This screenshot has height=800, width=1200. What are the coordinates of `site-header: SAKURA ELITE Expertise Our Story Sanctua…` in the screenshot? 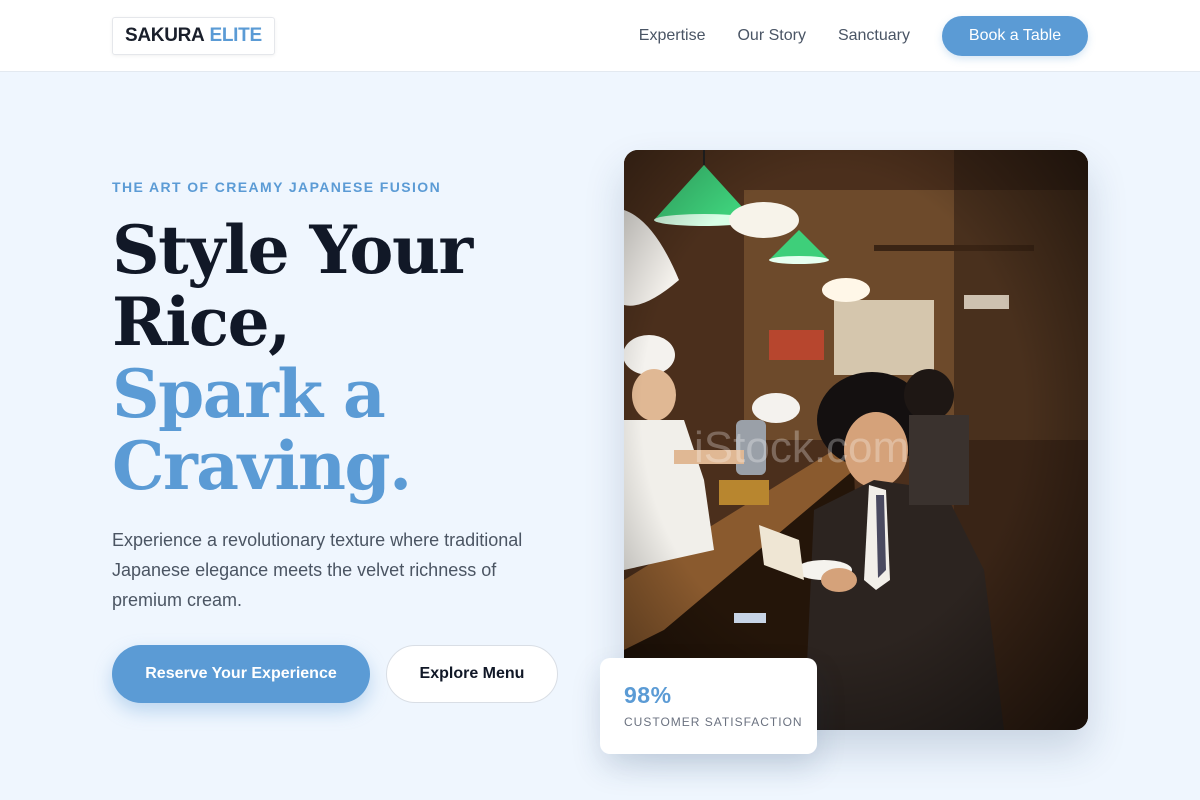 It's located at (600, 36).